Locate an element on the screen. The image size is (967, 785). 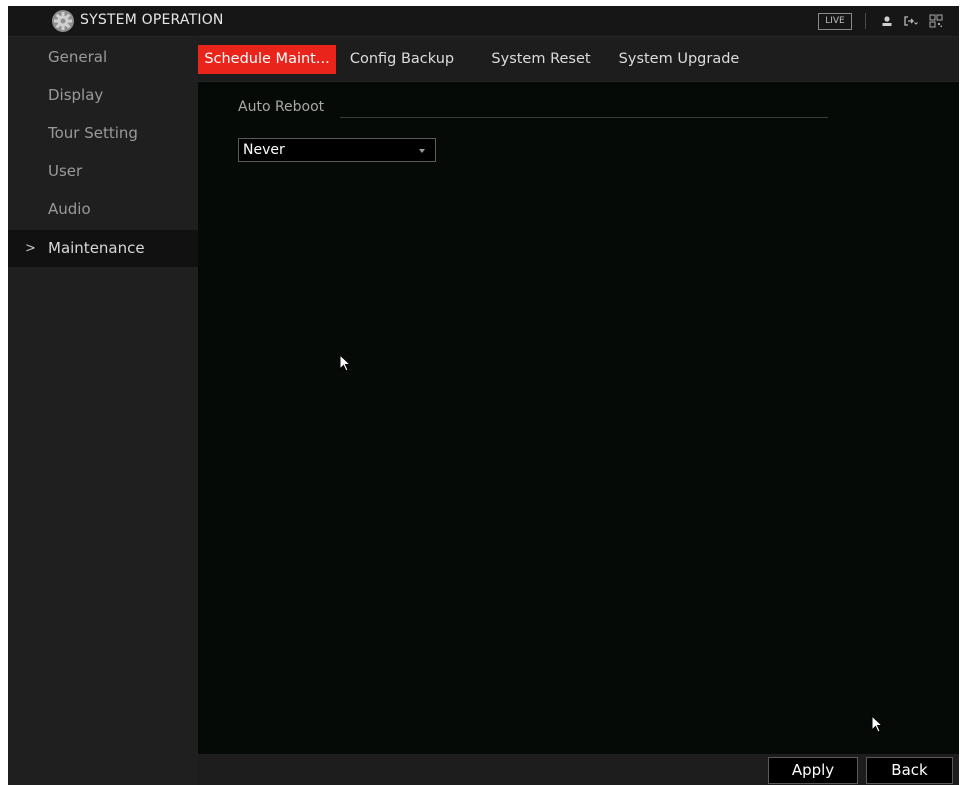
sidebar-item-display: Display is located at coordinates (103, 95).